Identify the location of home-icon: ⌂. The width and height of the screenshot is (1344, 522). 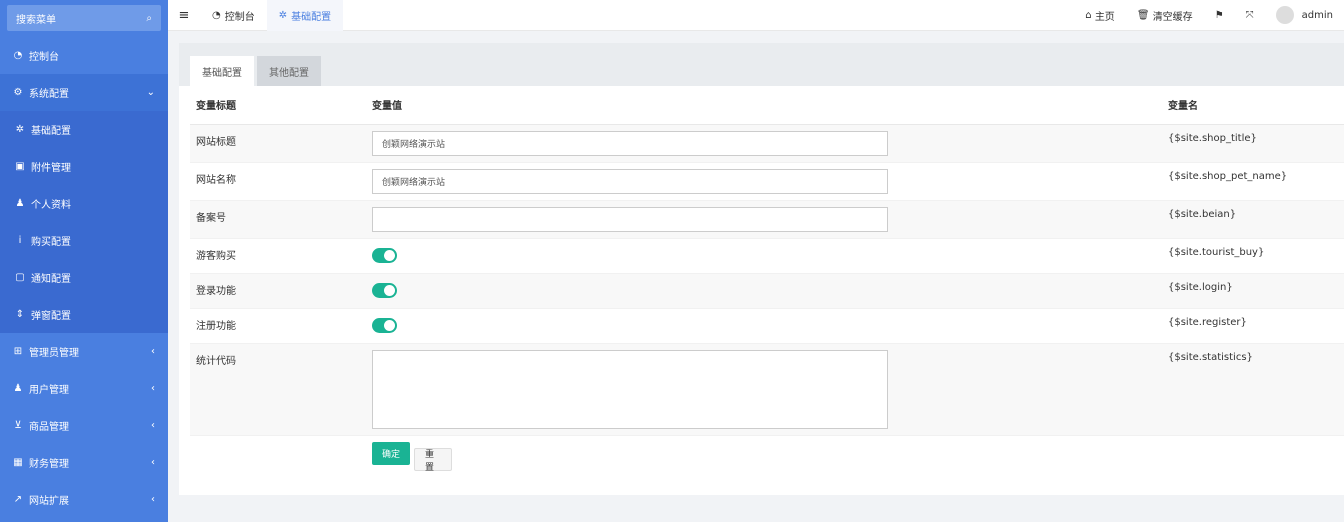
(1090, 15).